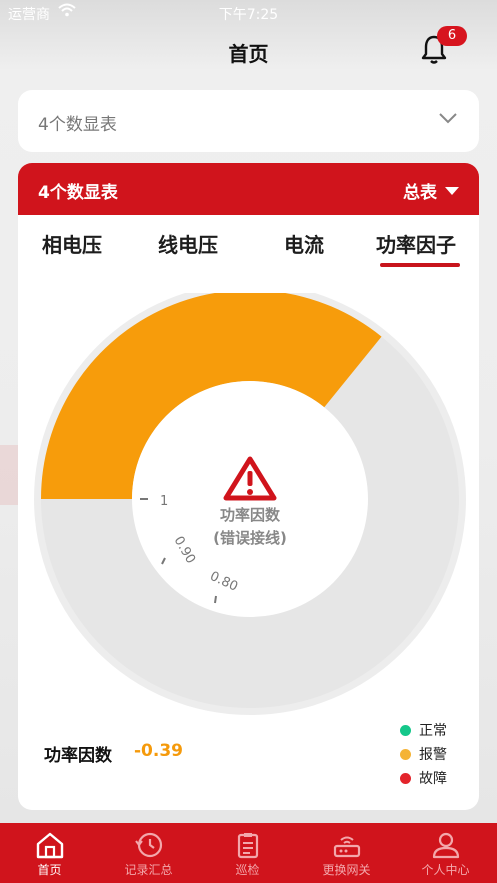 Image resolution: width=497 pixels, height=883 pixels. I want to click on legend-label: 故障, so click(433, 779).